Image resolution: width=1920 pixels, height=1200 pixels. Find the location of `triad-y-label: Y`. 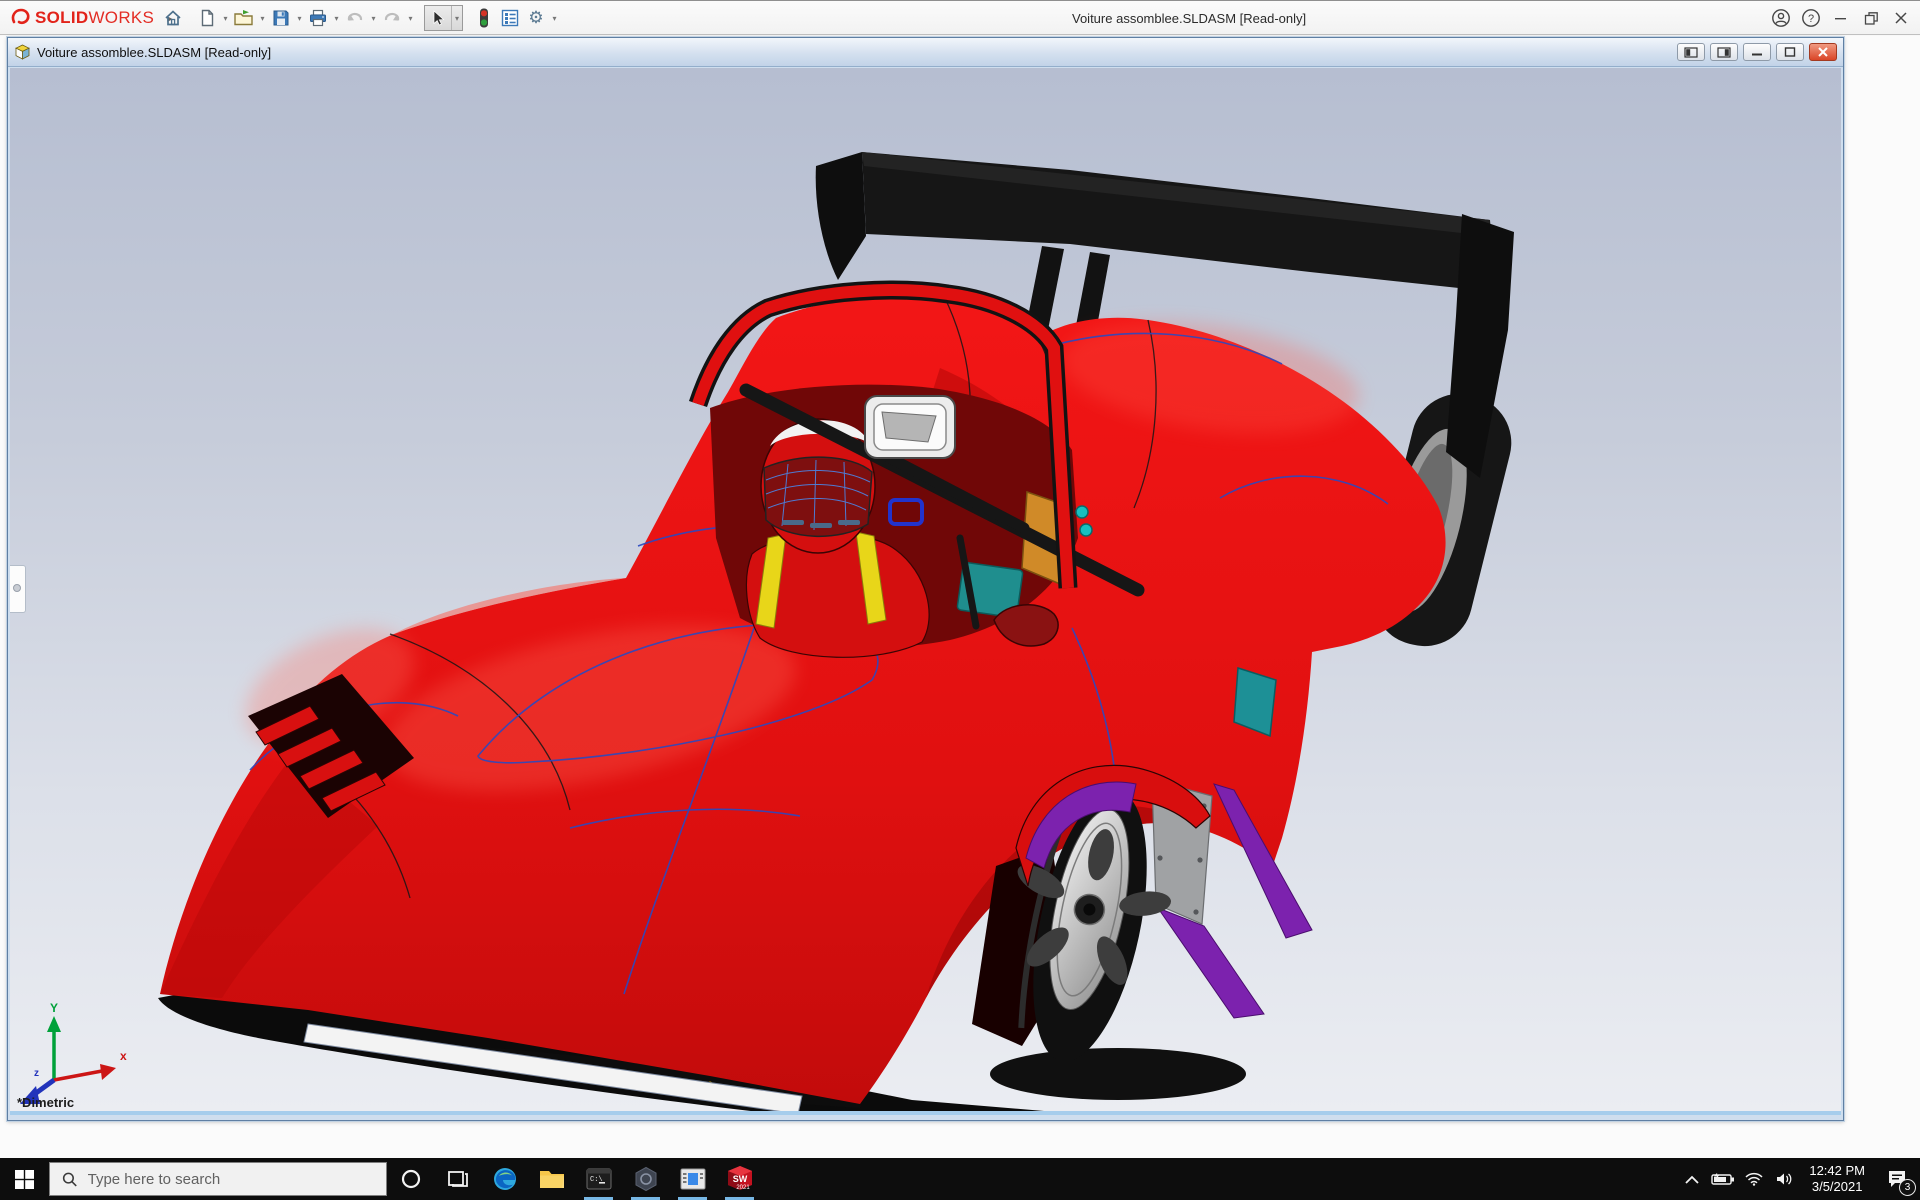

triad-y-label: Y is located at coordinates (54, 1008).